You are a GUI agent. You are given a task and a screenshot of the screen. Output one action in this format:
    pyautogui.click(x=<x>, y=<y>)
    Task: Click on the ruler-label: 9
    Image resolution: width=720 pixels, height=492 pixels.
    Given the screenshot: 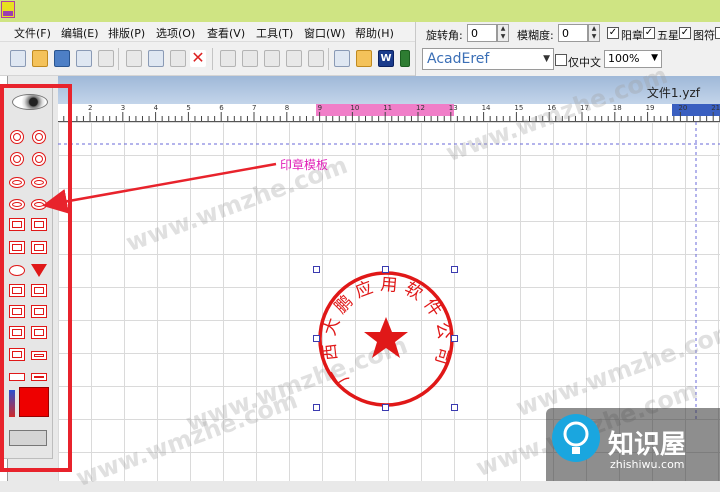 What is the action you would take?
    pyautogui.click(x=320, y=108)
    